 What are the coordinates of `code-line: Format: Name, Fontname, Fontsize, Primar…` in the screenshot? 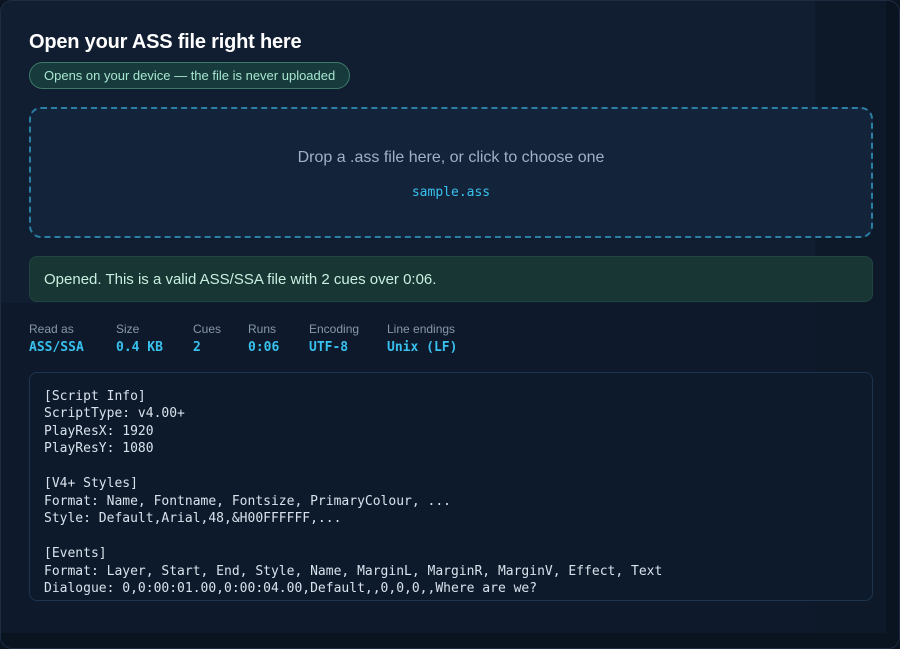 It's located at (247, 501).